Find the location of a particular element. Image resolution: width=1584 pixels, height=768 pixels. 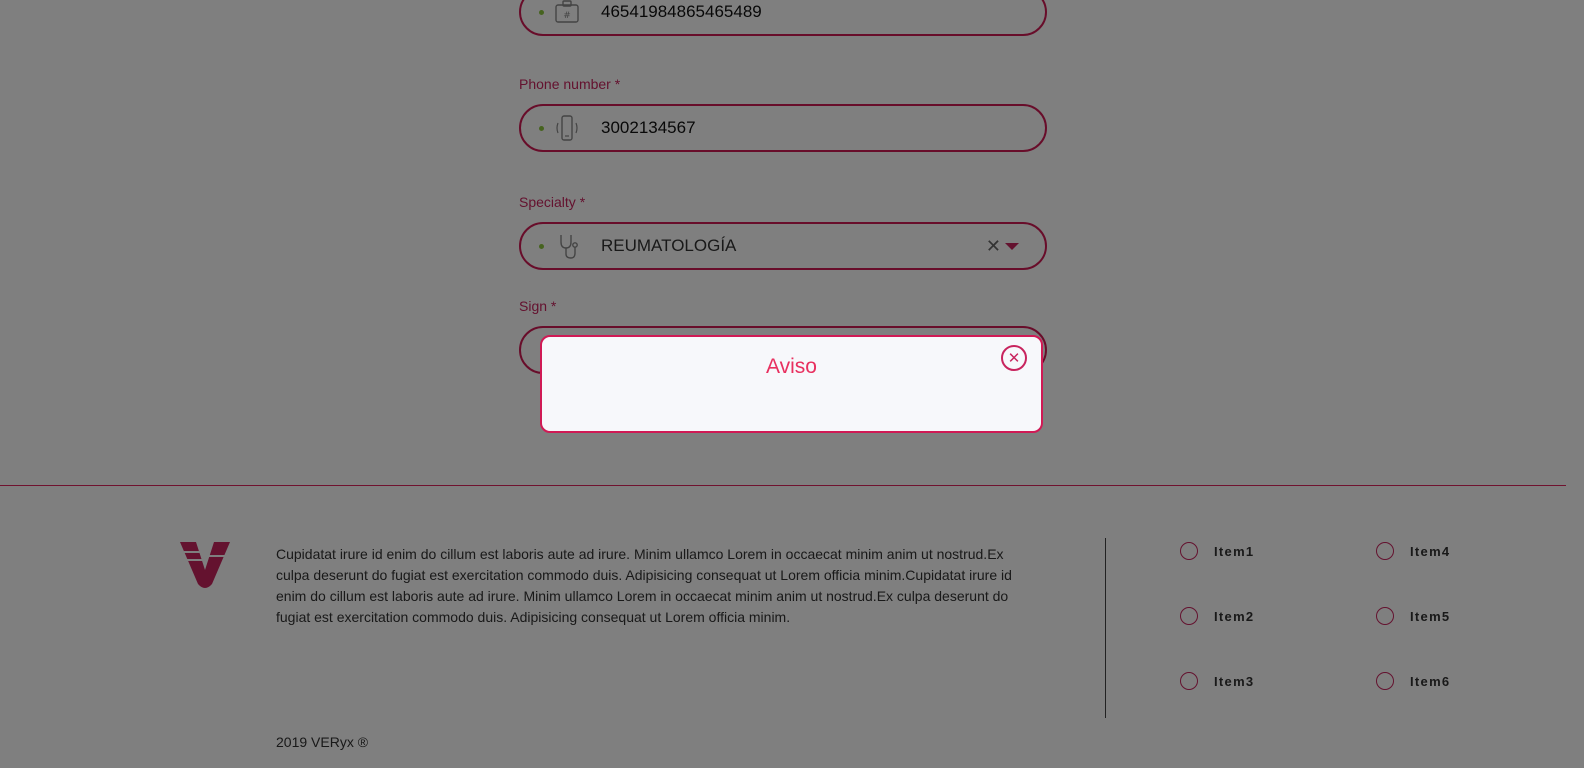

notice-modal: Aviso ✕ is located at coordinates (791, 384).